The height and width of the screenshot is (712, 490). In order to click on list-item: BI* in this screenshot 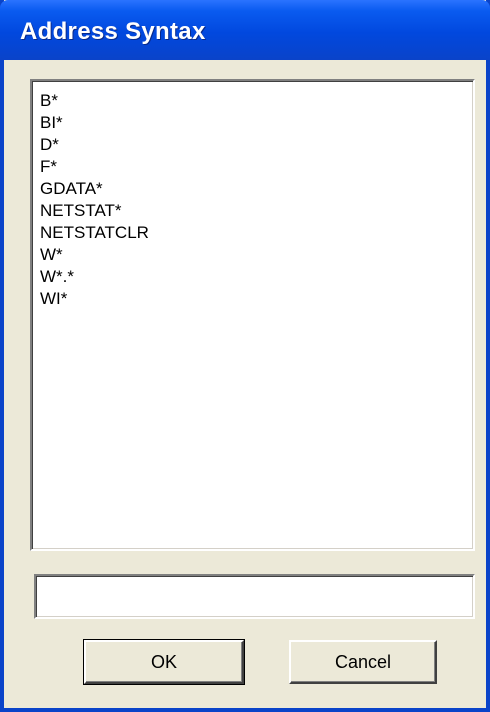, I will do `click(256, 123)`.